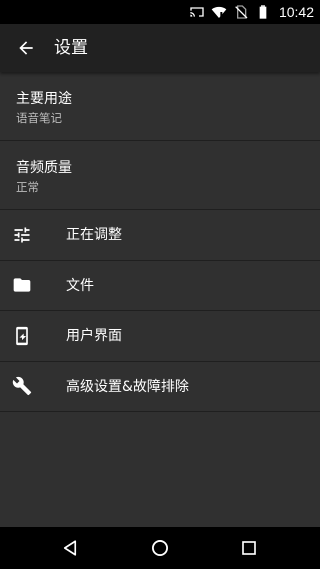 The height and width of the screenshot is (569, 320). What do you see at coordinates (80, 285) in the screenshot?
I see `menu-item-label: 文件` at bounding box center [80, 285].